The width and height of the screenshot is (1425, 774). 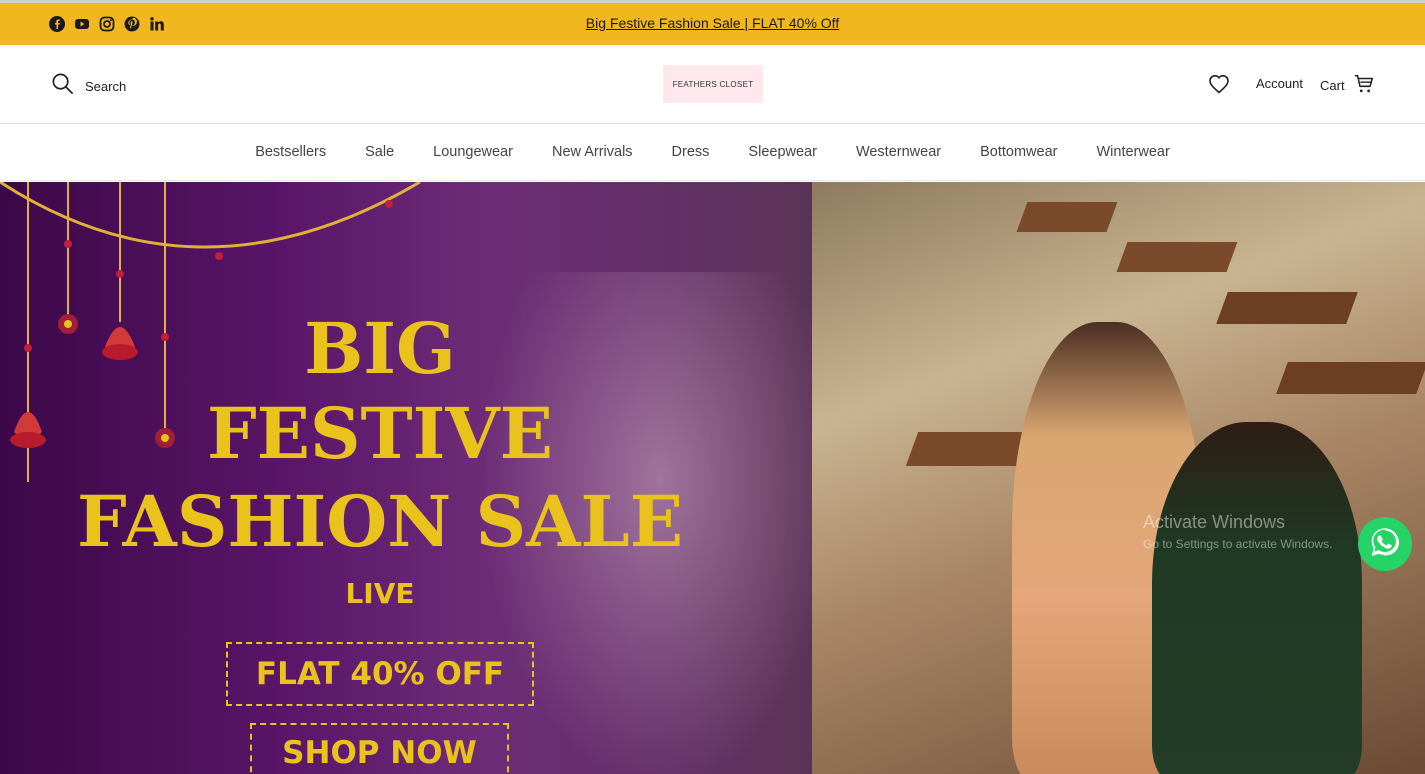 I want to click on announcement-bar: Big Festive Fashion Sale | FLAT 40% Off, so click(x=712, y=24).